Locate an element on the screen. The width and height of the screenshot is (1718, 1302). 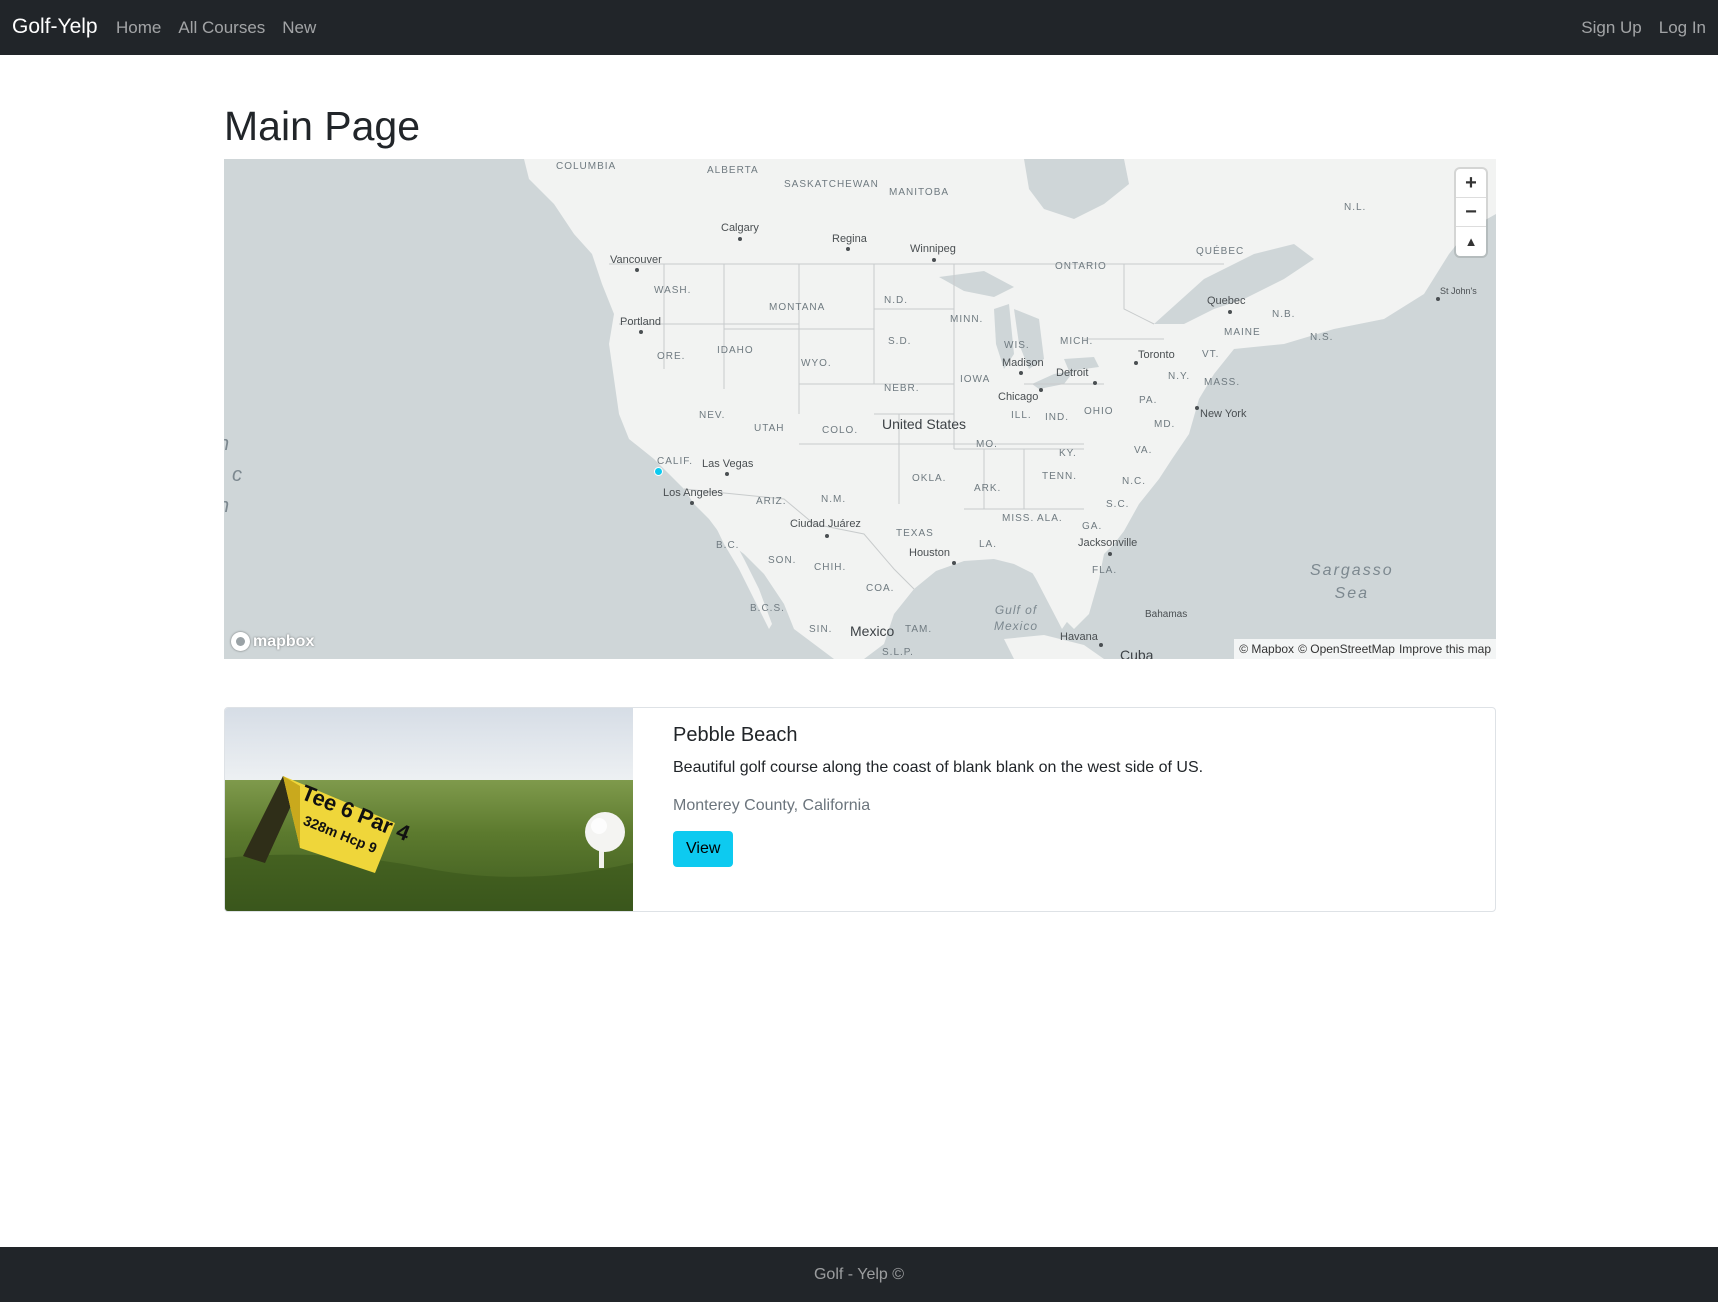
map-city-label: Las Vegas is located at coordinates (728, 464).